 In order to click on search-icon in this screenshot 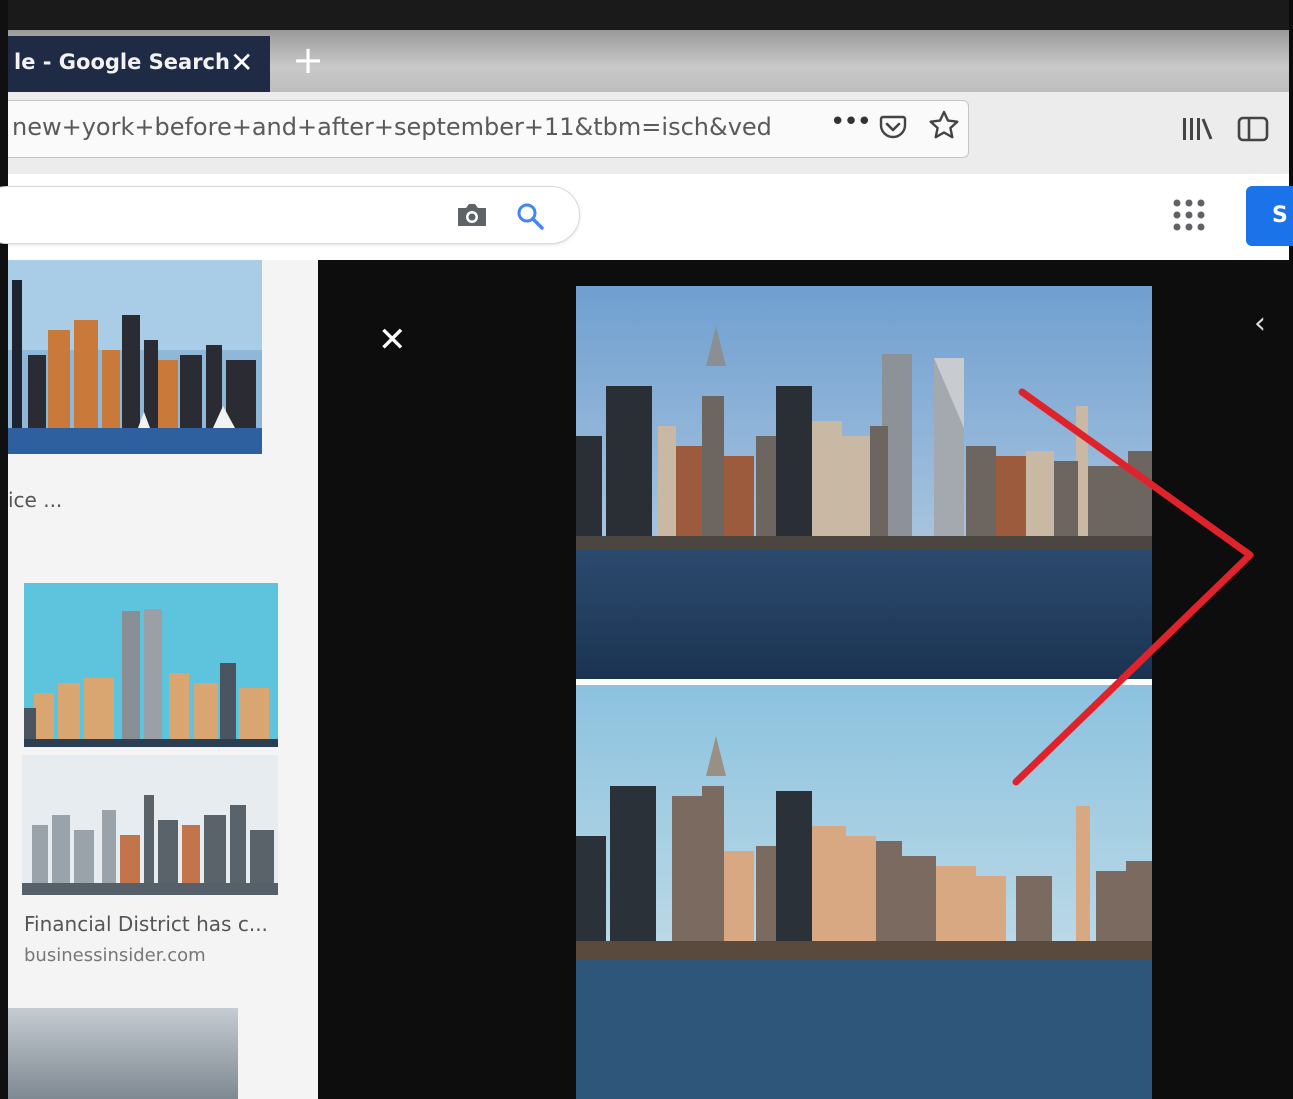, I will do `click(530, 216)`.